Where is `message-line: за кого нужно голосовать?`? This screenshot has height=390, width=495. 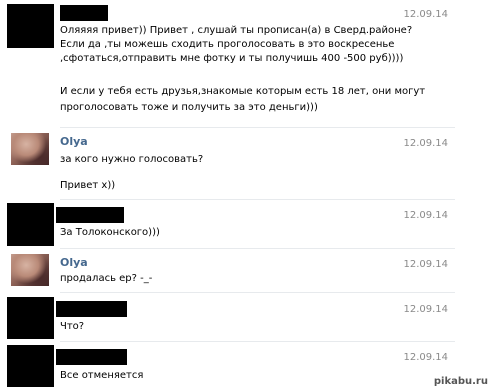
message-line: за кого нужно голосовать? is located at coordinates (132, 159).